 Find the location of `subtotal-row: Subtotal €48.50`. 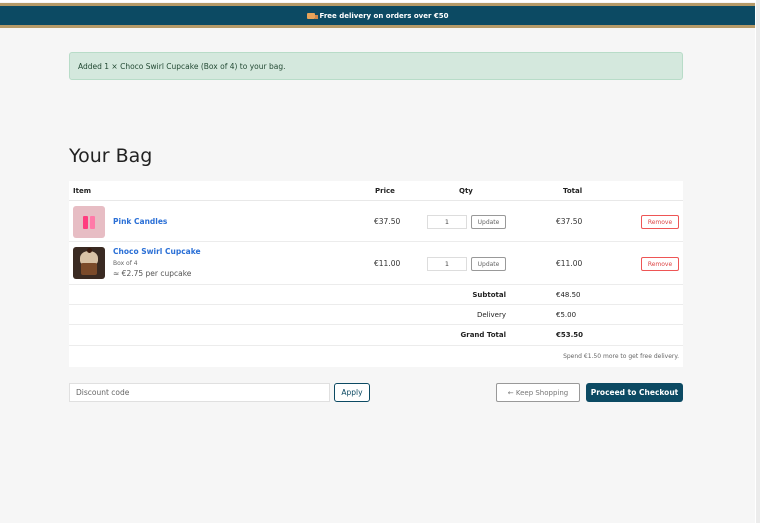

subtotal-row: Subtotal €48.50 is located at coordinates (376, 295).